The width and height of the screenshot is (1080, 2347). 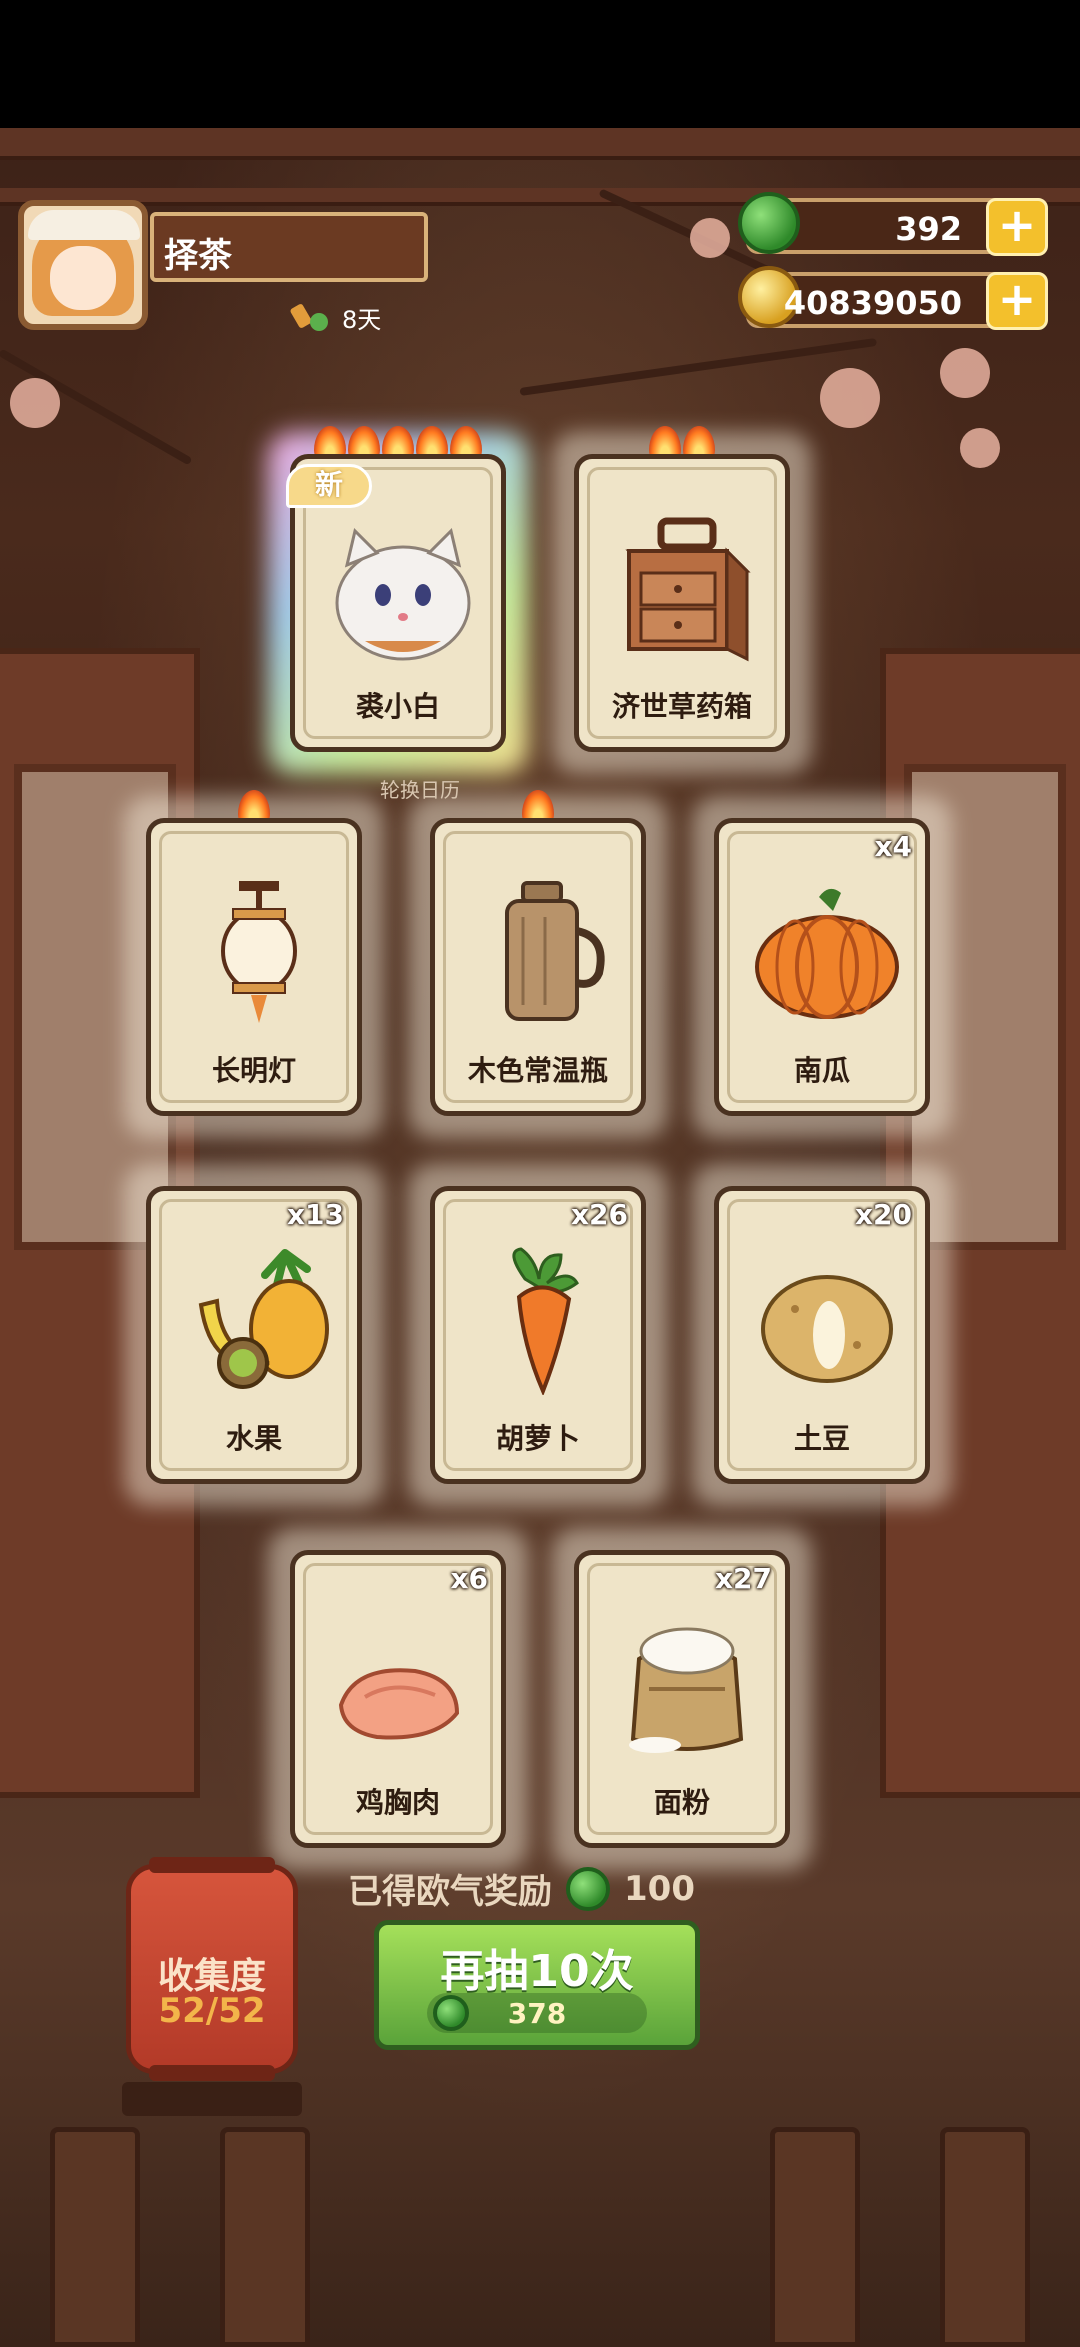 I want to click on lantern-icon, so click(x=259, y=952).